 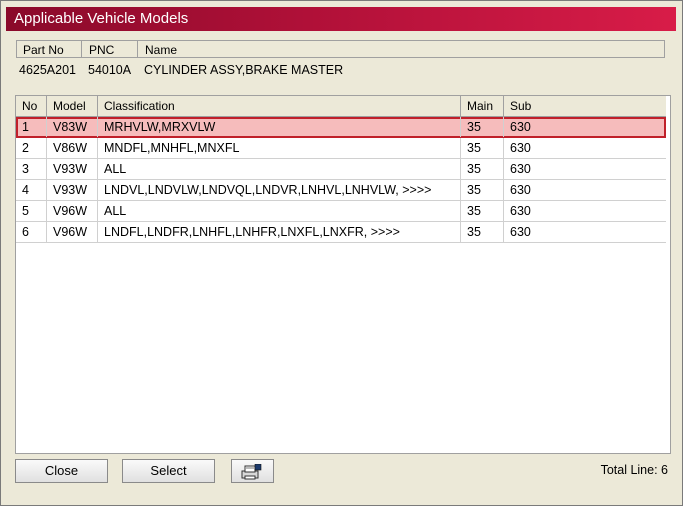 What do you see at coordinates (585, 106) in the screenshot?
I see `column-header-sub: Sub` at bounding box center [585, 106].